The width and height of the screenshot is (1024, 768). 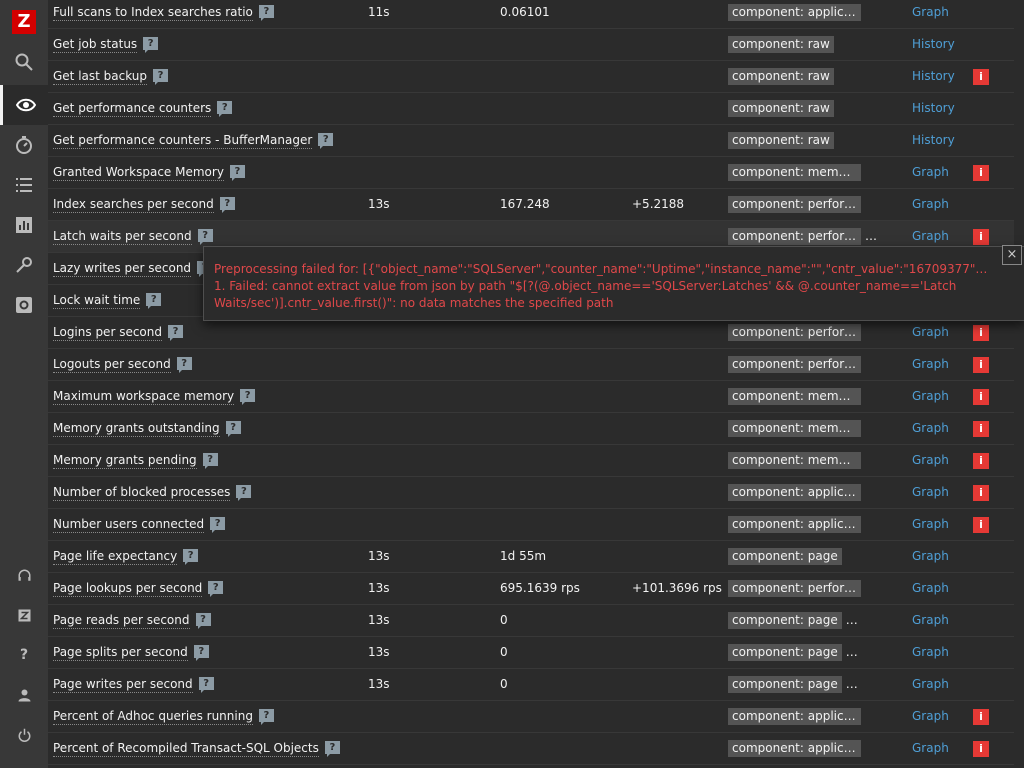 What do you see at coordinates (24, 735) in the screenshot?
I see `power-icon` at bounding box center [24, 735].